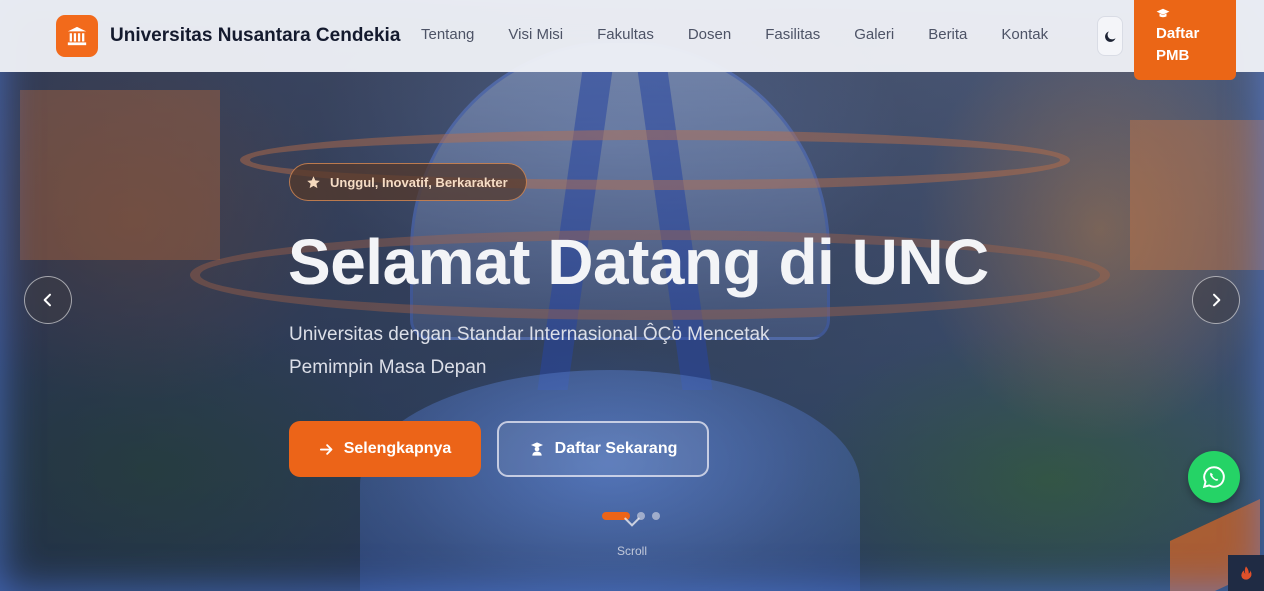 The height and width of the screenshot is (591, 1264). I want to click on theme-toggle-button, so click(1110, 36).